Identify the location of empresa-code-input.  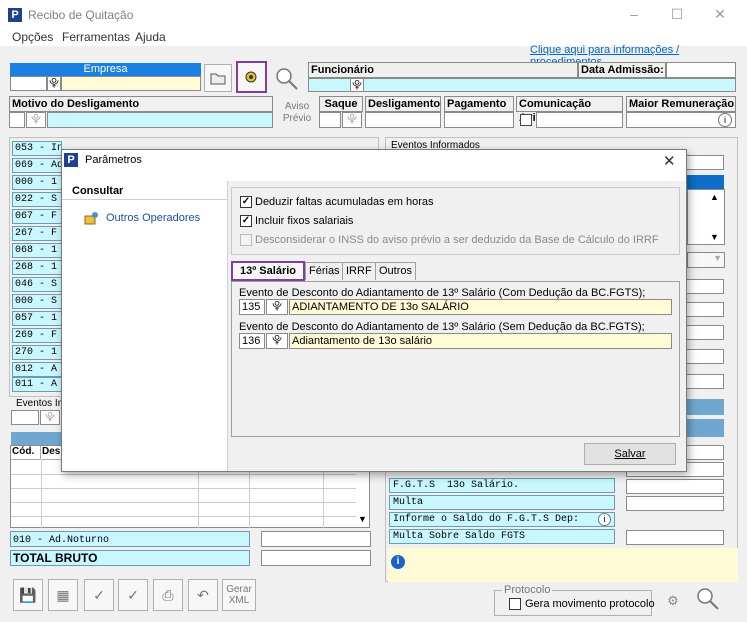
(28, 83).